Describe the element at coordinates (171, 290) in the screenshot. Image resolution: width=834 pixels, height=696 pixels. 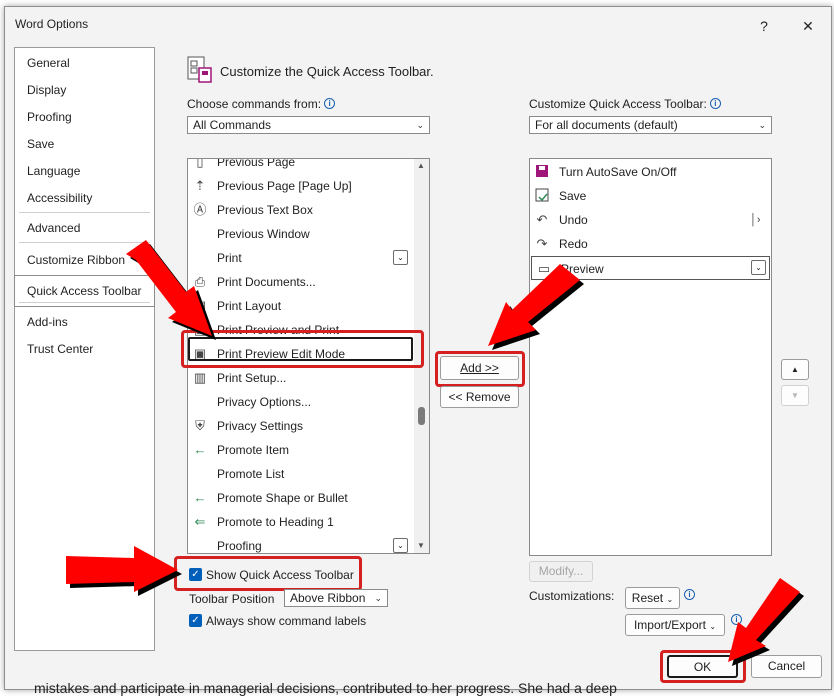
I see `arrow-to-print-preview-edit-mode-icon` at that location.